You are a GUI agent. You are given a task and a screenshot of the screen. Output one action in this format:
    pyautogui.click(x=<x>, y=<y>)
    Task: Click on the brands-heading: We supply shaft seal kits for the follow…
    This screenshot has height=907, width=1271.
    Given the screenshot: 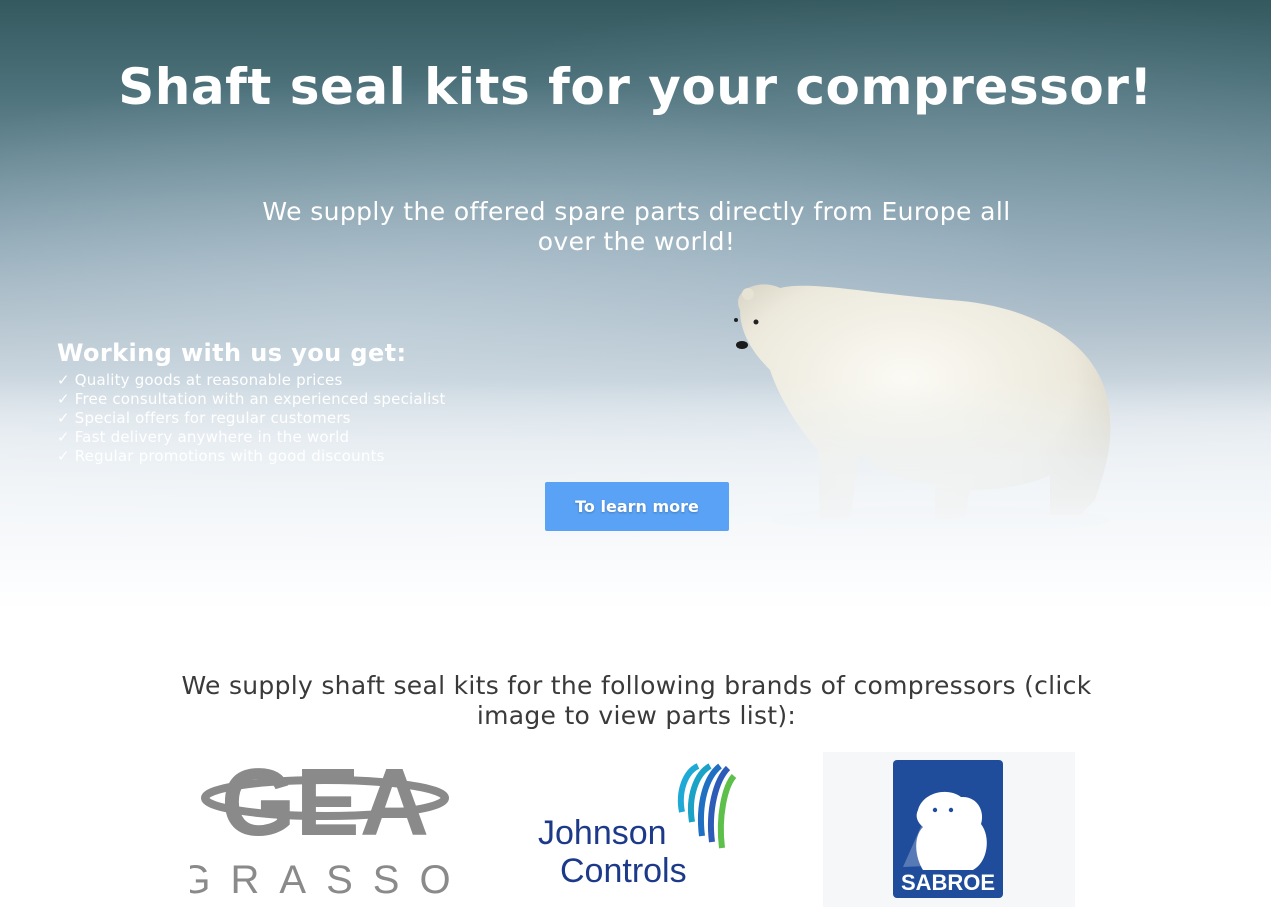 What is the action you would take?
    pyautogui.click(x=636, y=700)
    